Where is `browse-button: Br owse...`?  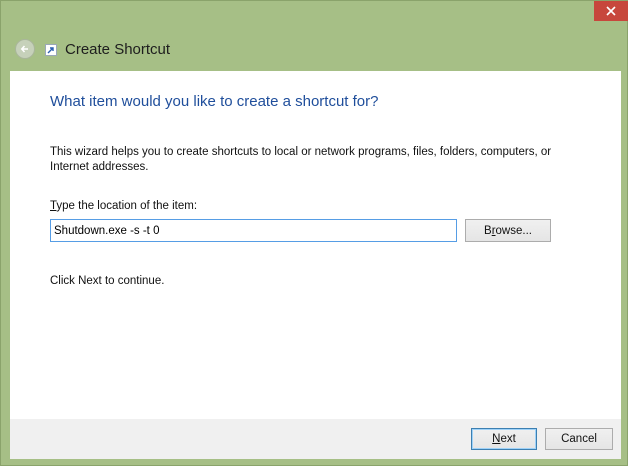
browse-button: Br owse... is located at coordinates (508, 230).